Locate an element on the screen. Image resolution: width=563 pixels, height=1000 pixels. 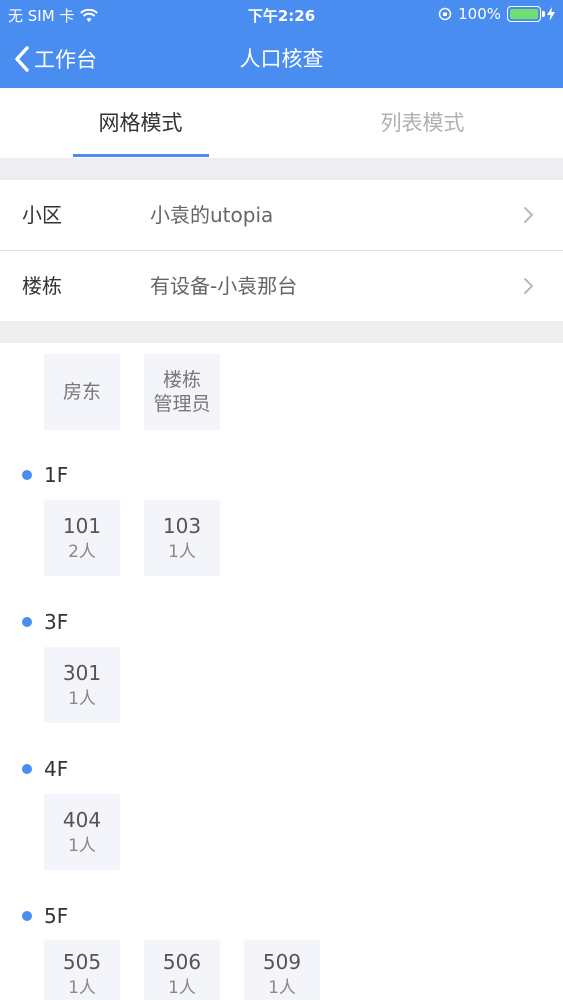
landlord-tile: 房东 is located at coordinates (82, 392).